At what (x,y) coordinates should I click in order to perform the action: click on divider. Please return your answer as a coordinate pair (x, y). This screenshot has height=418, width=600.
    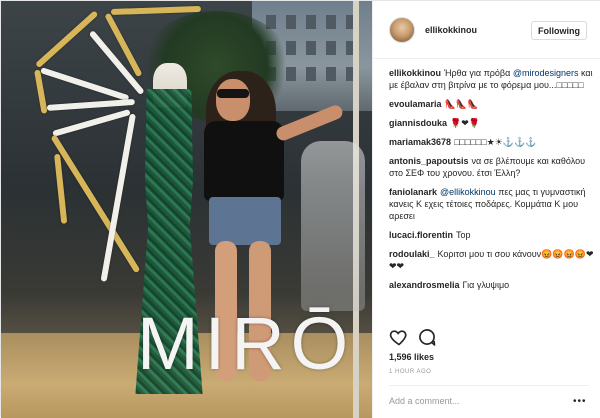
    Looking at the image, I should click on (489, 385).